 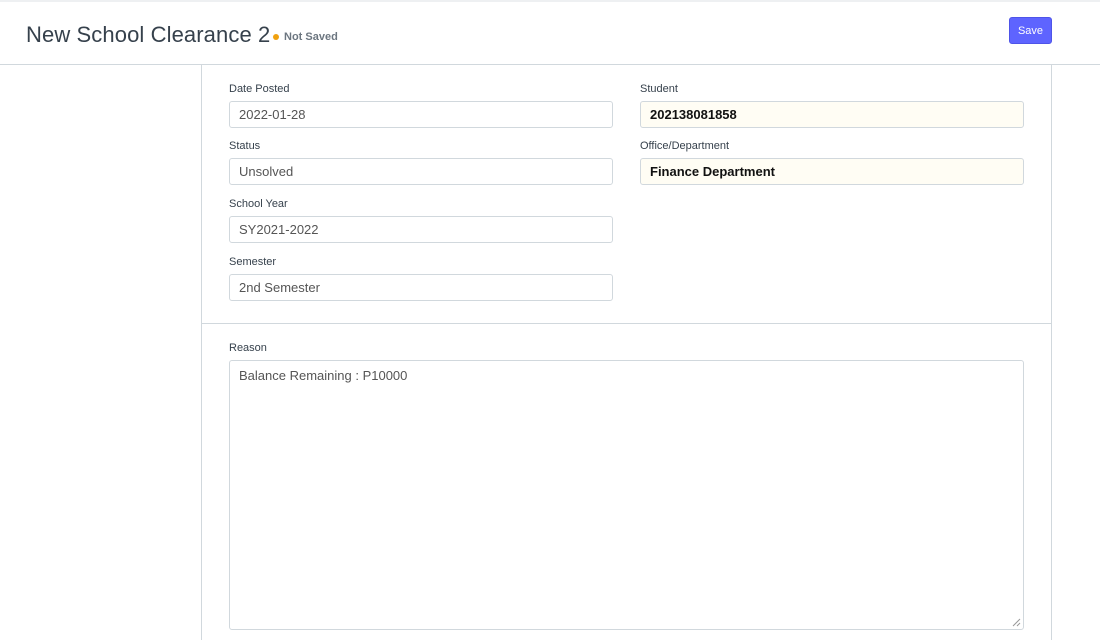 What do you see at coordinates (323, 375) in the screenshot?
I see `reason-text: Balance Remaining : P10000` at bounding box center [323, 375].